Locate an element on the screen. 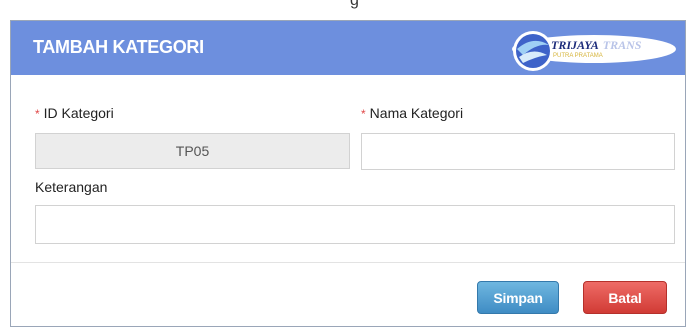 The width and height of the screenshot is (692, 331). simpan-button: Simpan is located at coordinates (518, 297).